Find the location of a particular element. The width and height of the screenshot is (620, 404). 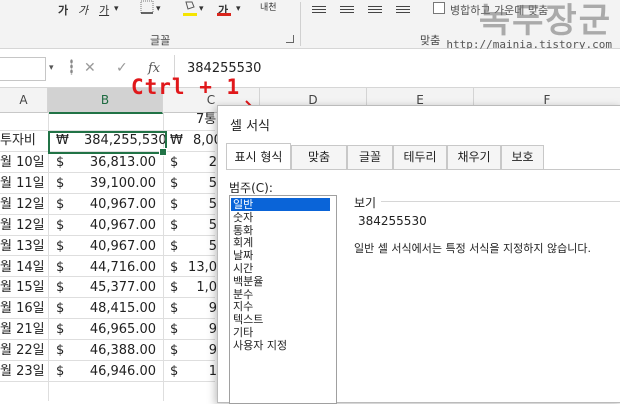

cell-b-value: 45,377.00 is located at coordinates (118, 288).